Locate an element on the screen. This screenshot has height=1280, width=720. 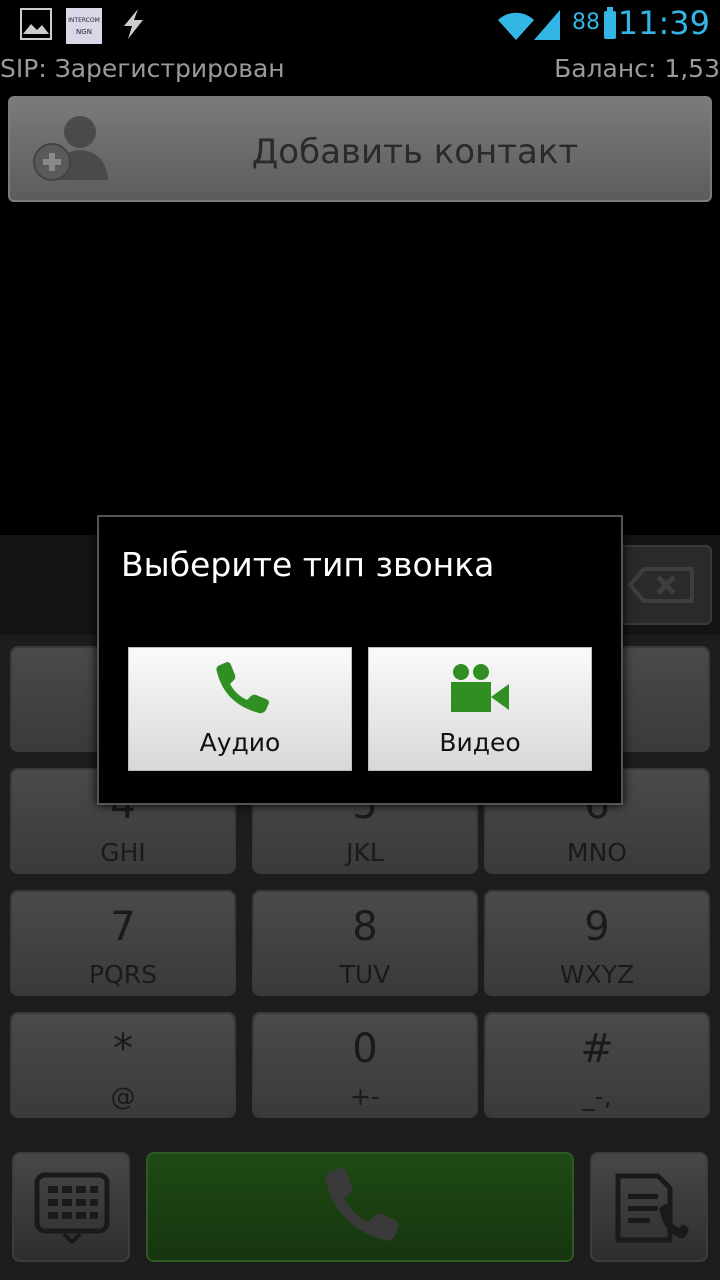
call-button is located at coordinates (360, 1207).